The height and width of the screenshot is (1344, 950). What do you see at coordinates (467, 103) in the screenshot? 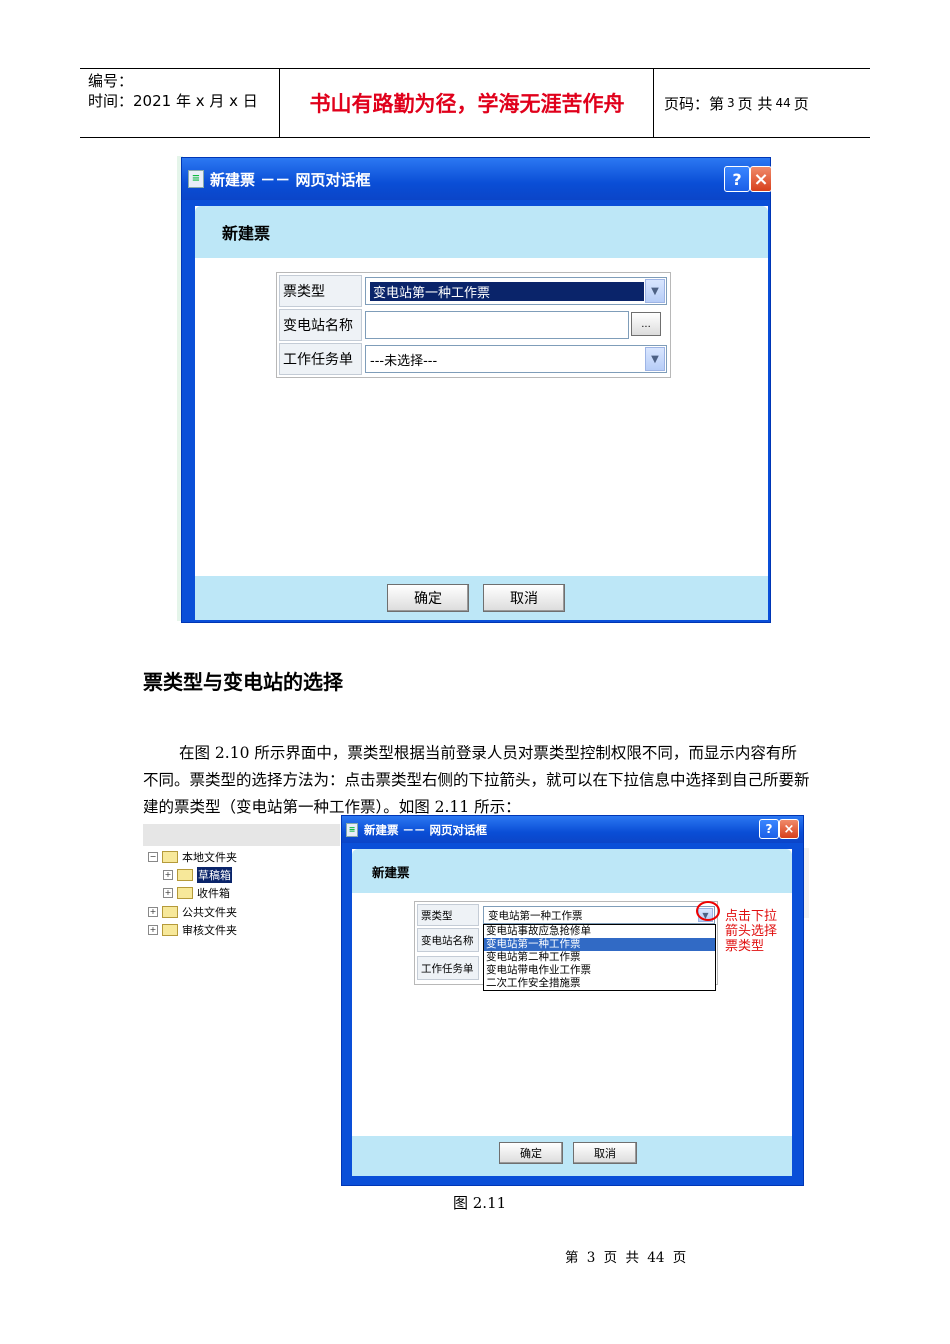
I see `header-motto: 书山有路勤为径，学海无涯苦作舟` at bounding box center [467, 103].